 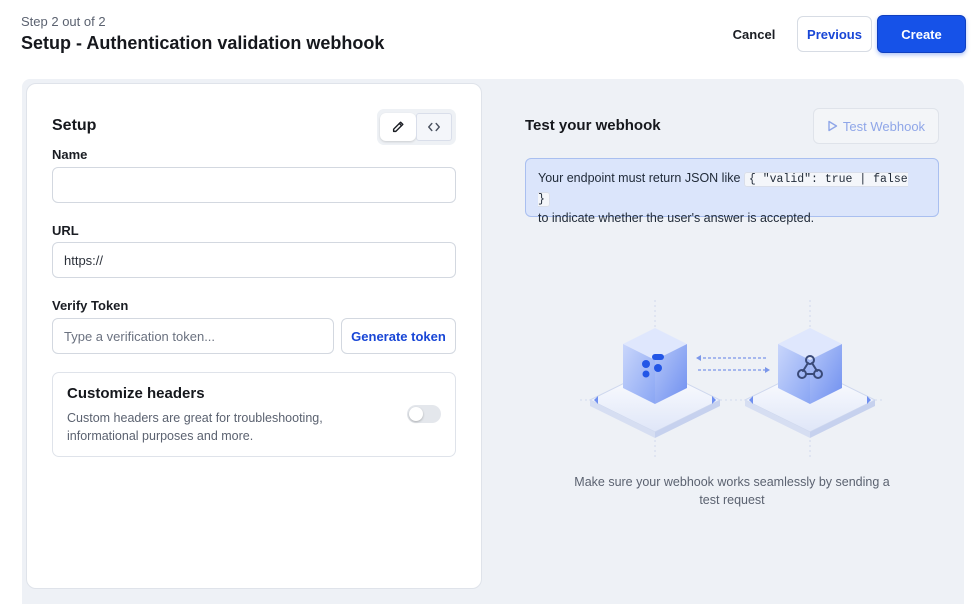 I want to click on test-webhook-title: Test your webhook, so click(x=593, y=125).